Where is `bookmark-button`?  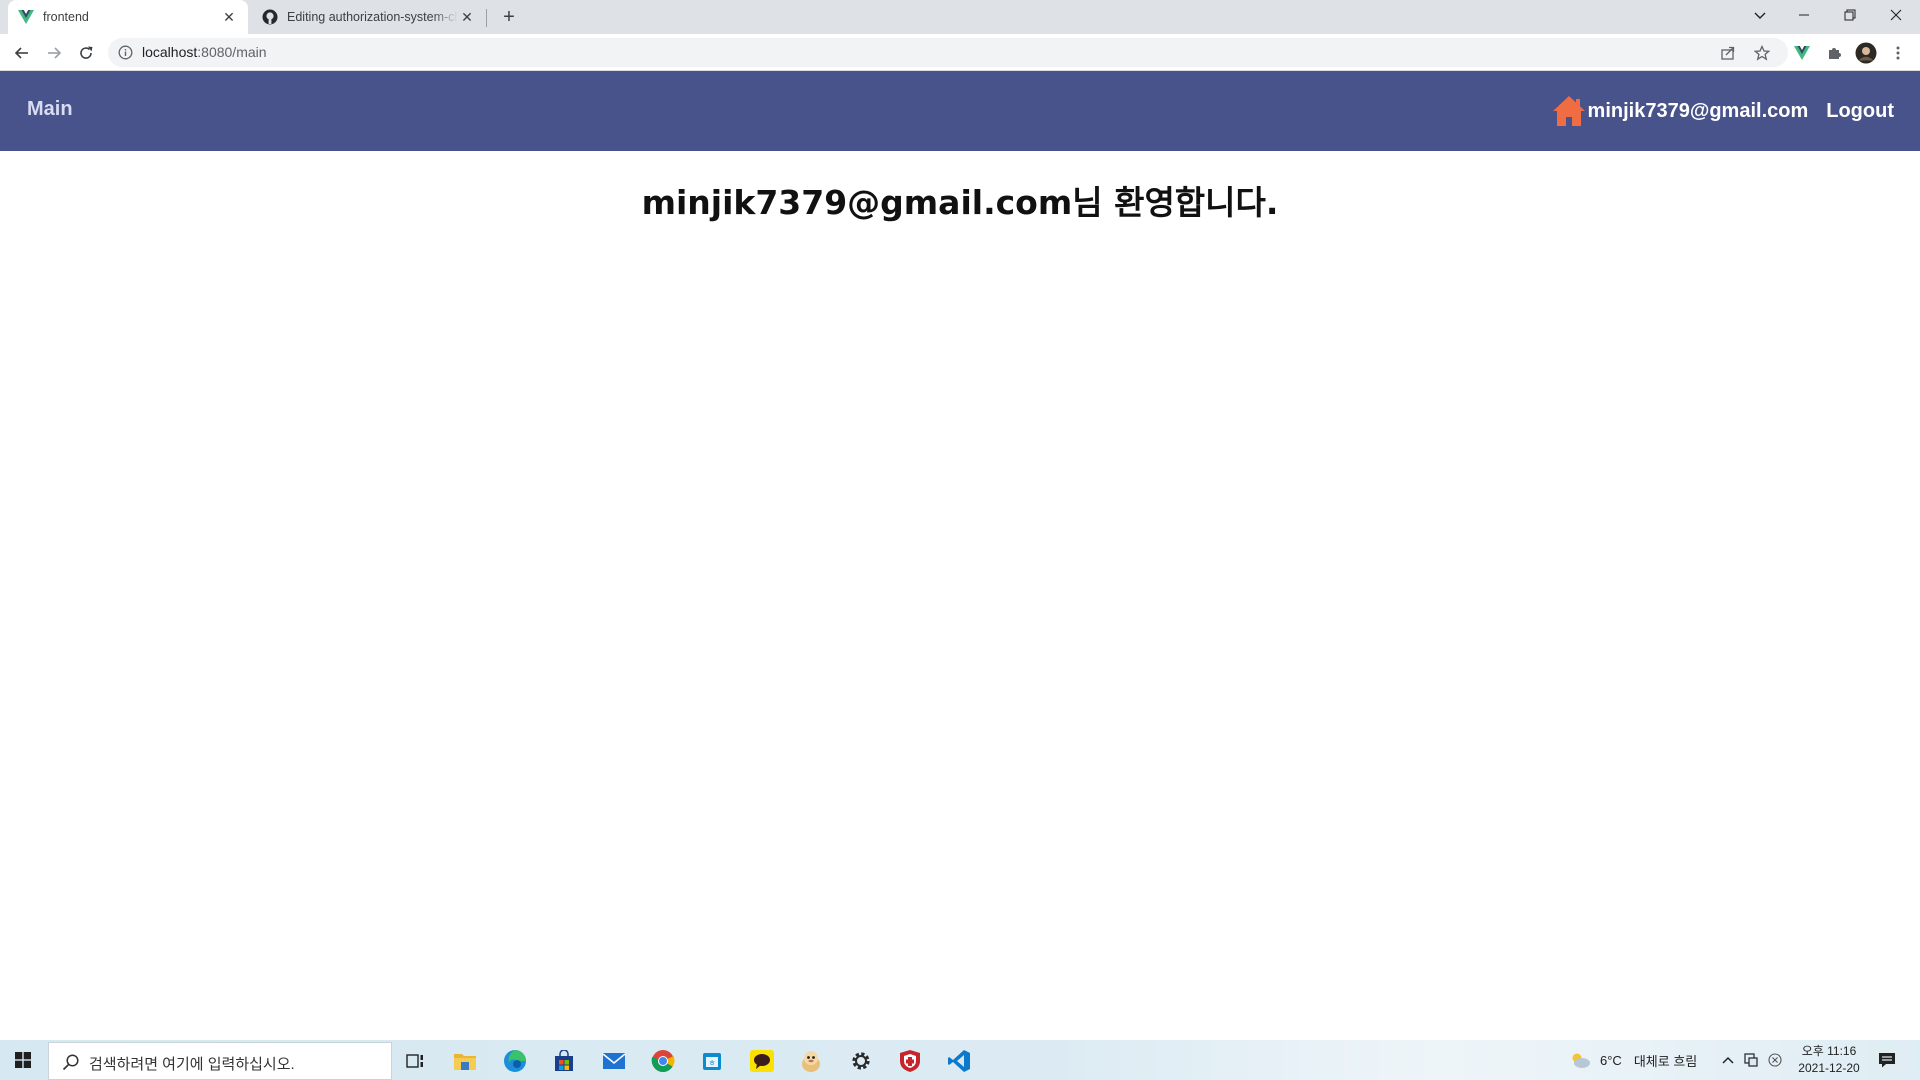
bookmark-button is located at coordinates (1762, 53).